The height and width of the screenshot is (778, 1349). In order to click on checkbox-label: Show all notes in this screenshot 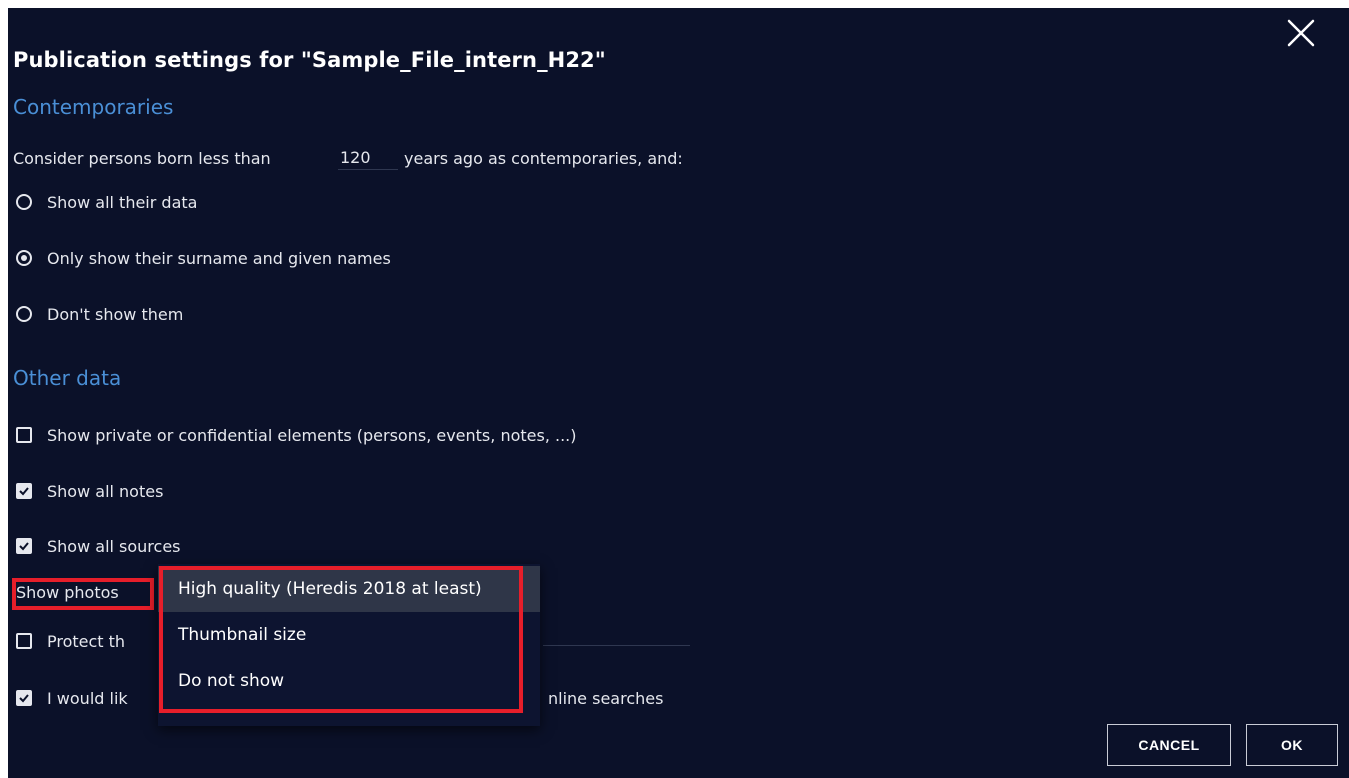, I will do `click(105, 491)`.